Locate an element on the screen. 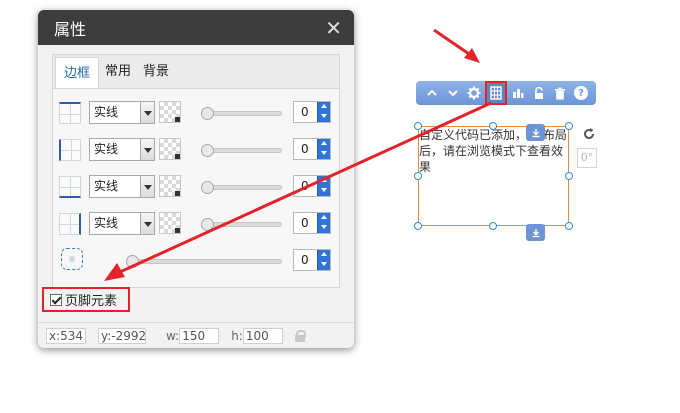 This screenshot has height=413, width=680. border-row-right: 实线 0 is located at coordinates (196, 226).